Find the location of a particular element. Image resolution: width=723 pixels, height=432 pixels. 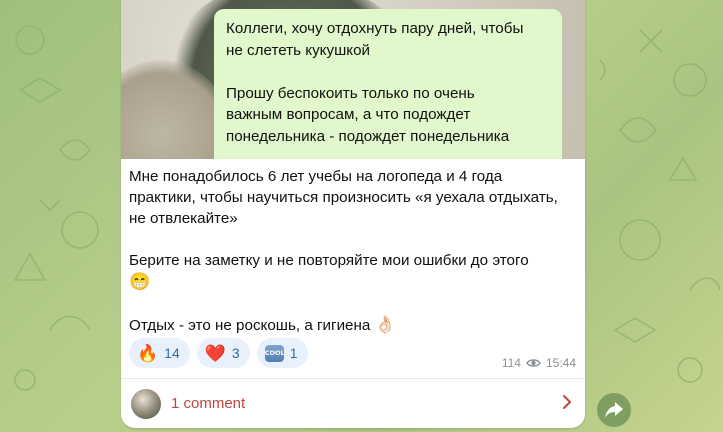

eye-icon is located at coordinates (533, 363).